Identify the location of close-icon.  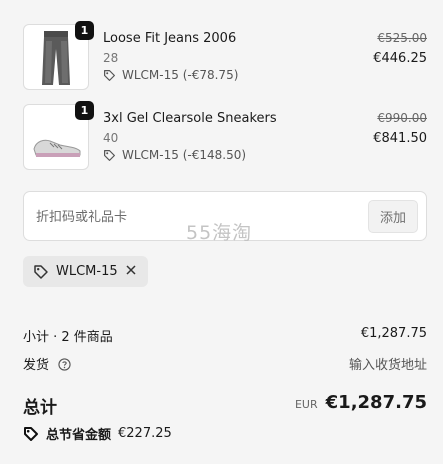
(131, 270).